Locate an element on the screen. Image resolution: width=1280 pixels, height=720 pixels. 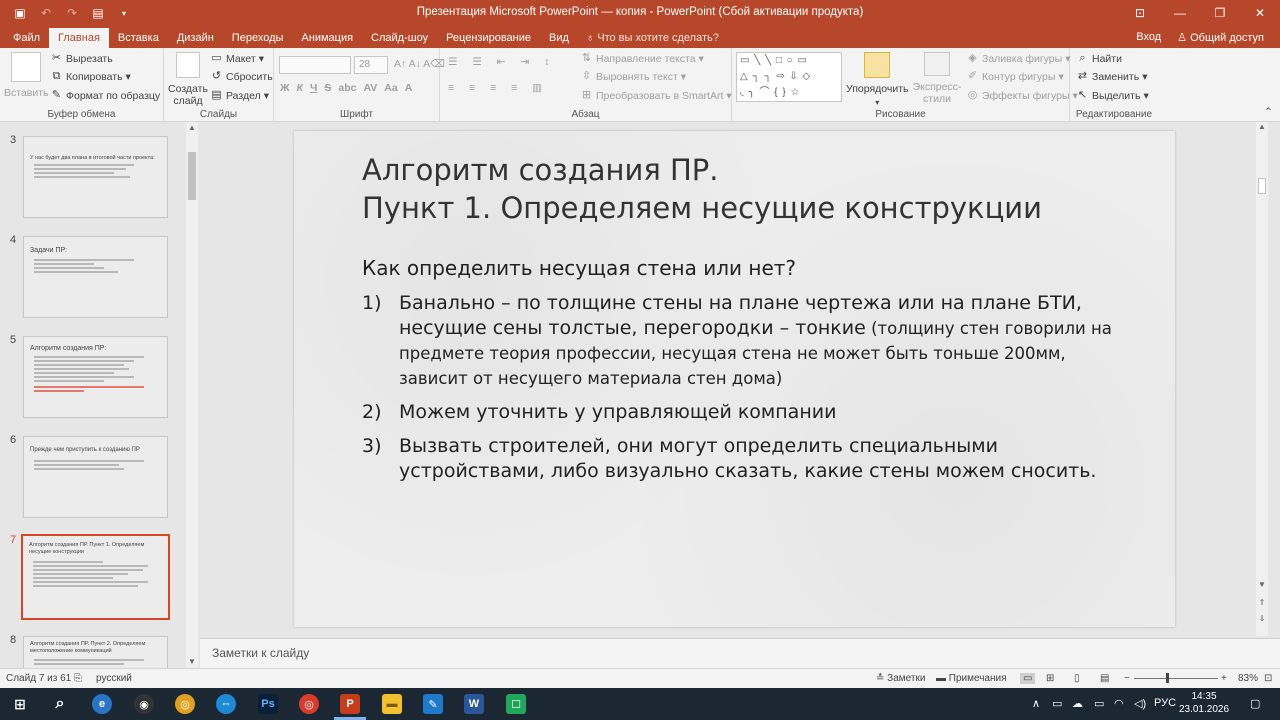
cloud-icon: ☁ is located at coordinates (1077, 703).